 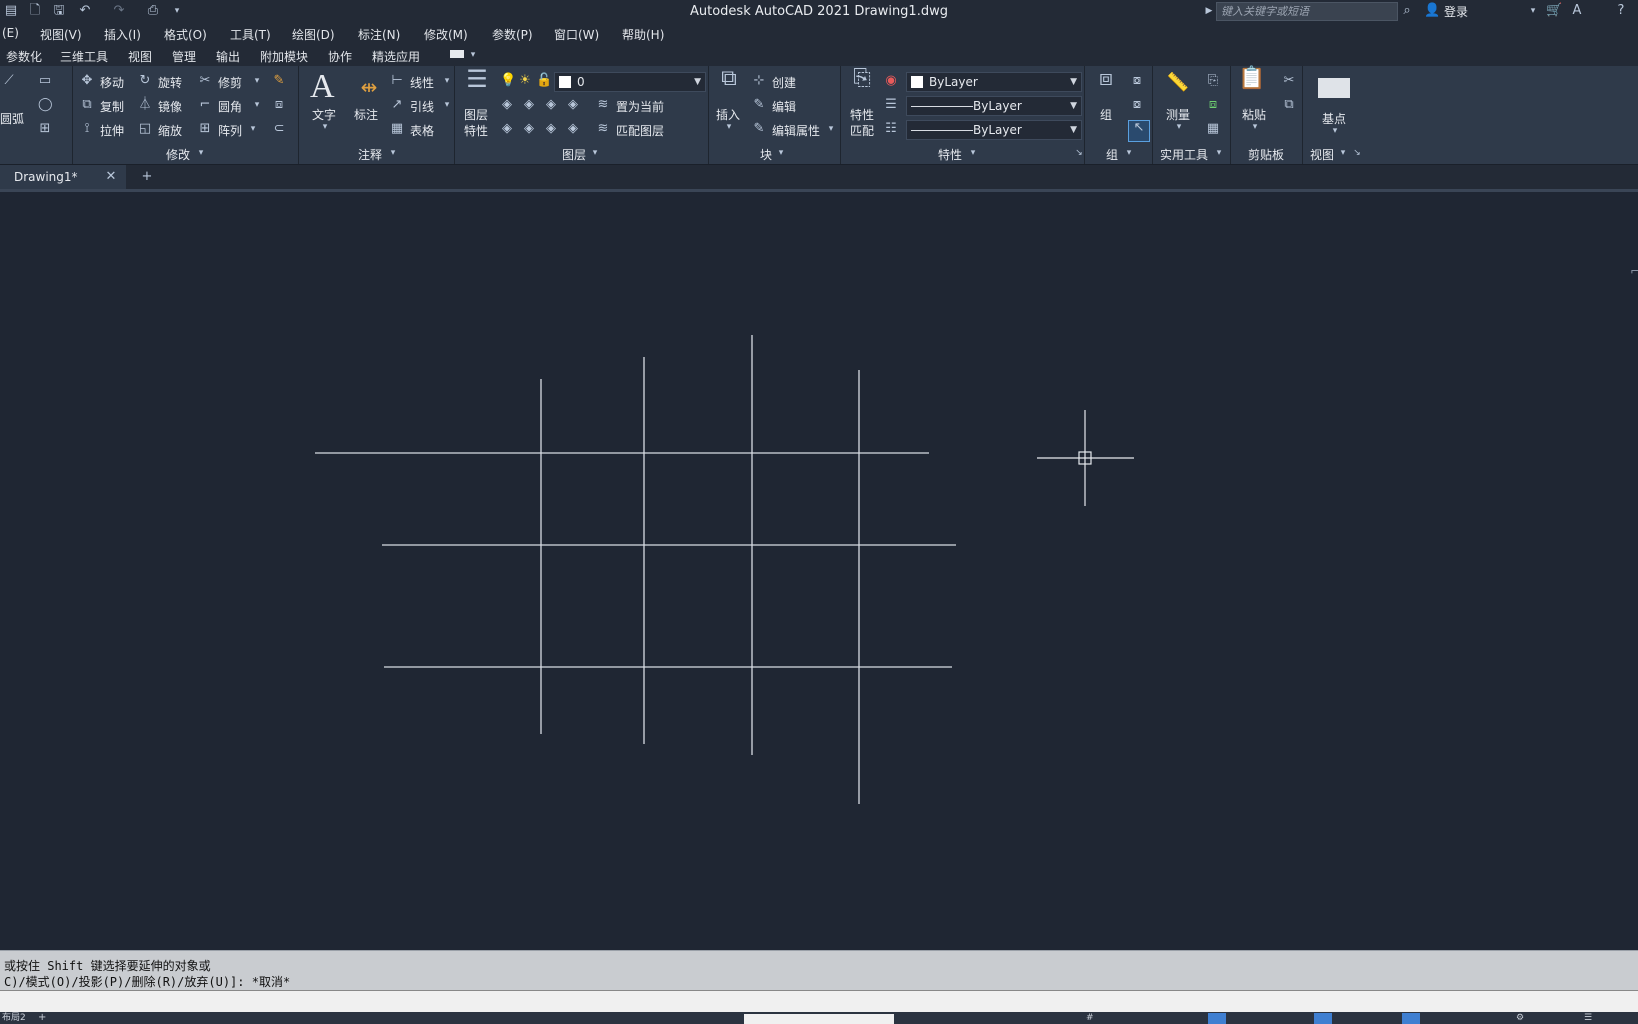 I want to click on gear-icon: ⚙, so click(x=1520, y=1018).